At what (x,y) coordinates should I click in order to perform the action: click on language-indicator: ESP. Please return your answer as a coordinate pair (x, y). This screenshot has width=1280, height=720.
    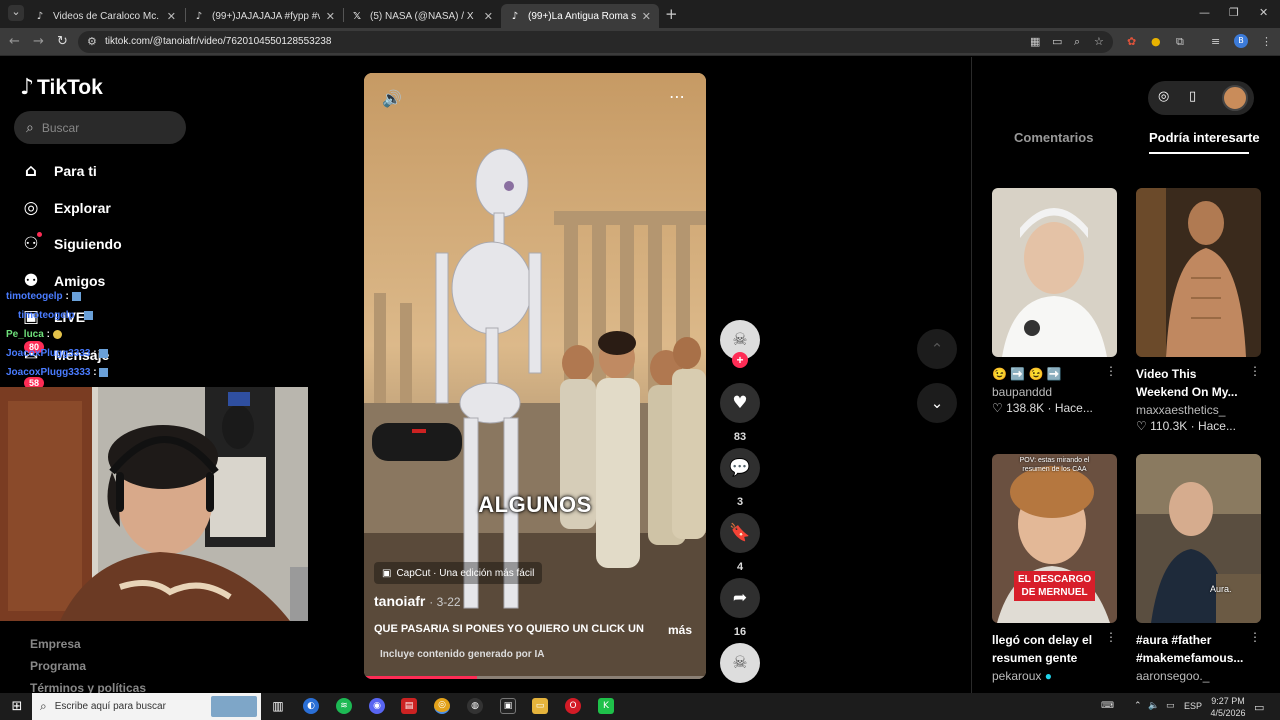
    Looking at the image, I should click on (1193, 706).